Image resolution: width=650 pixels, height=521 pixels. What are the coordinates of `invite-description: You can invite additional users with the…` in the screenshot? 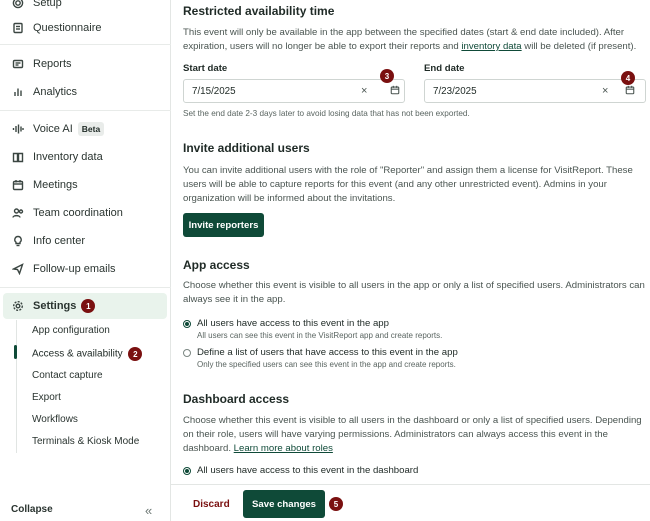 It's located at (408, 185).